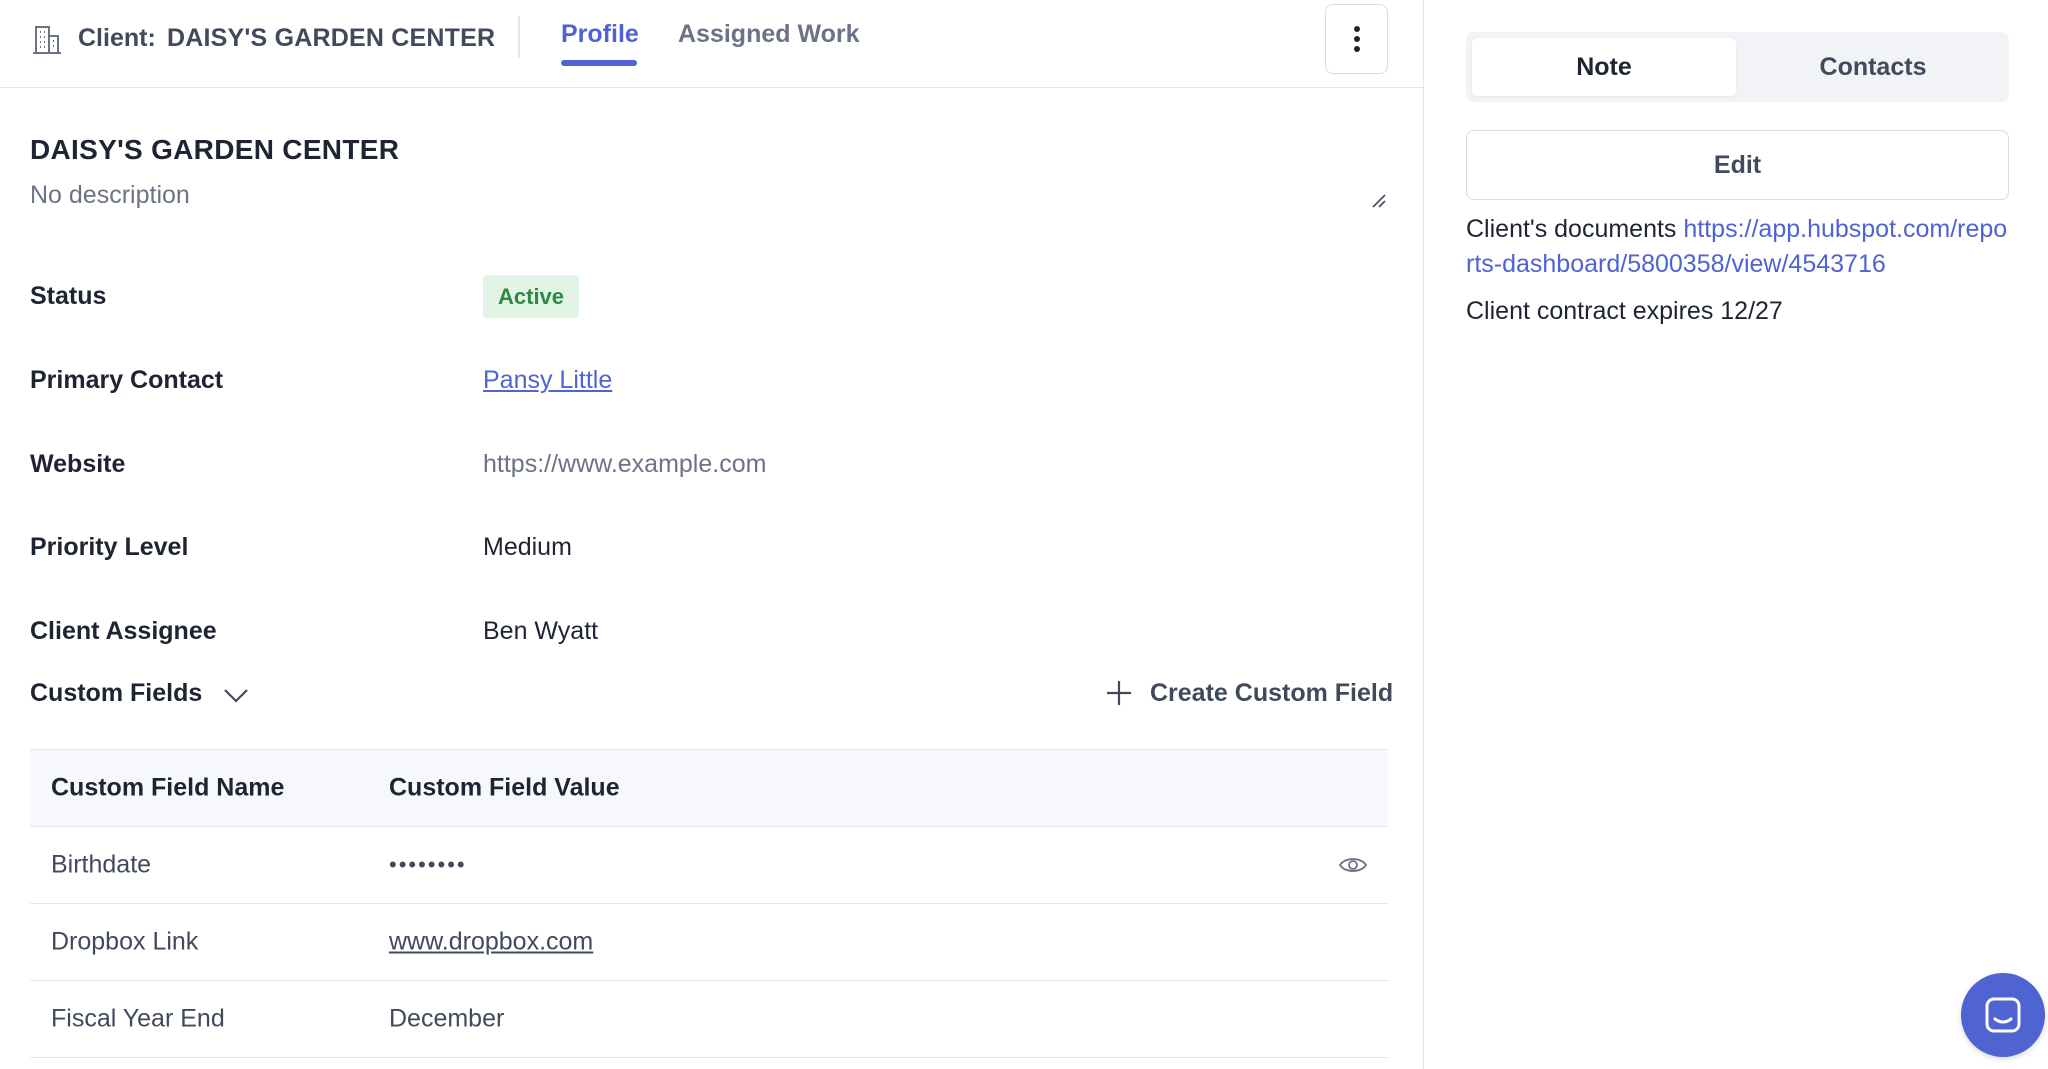  Describe the element at coordinates (110, 195) in the screenshot. I see `client-description: No description` at that location.